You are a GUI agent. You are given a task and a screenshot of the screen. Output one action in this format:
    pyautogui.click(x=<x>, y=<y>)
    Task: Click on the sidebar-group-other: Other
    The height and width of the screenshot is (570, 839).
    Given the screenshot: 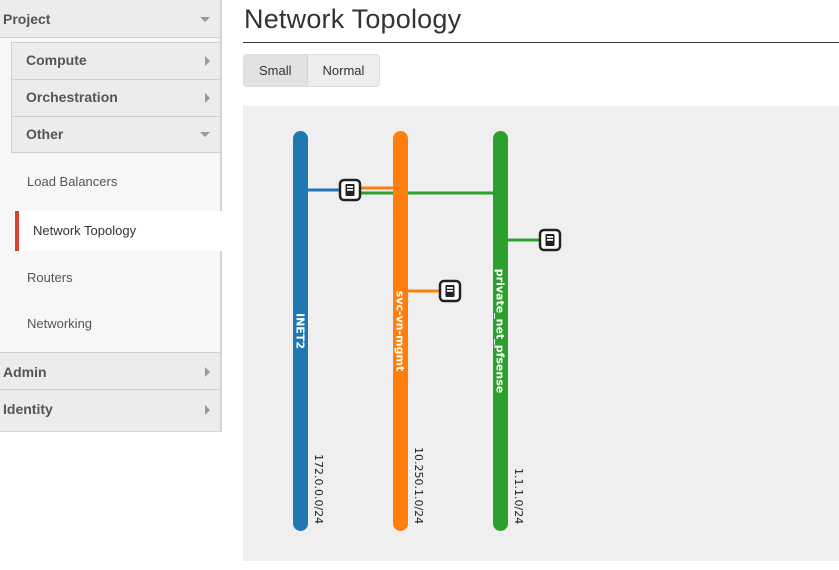 What is the action you would take?
    pyautogui.click(x=116, y=135)
    